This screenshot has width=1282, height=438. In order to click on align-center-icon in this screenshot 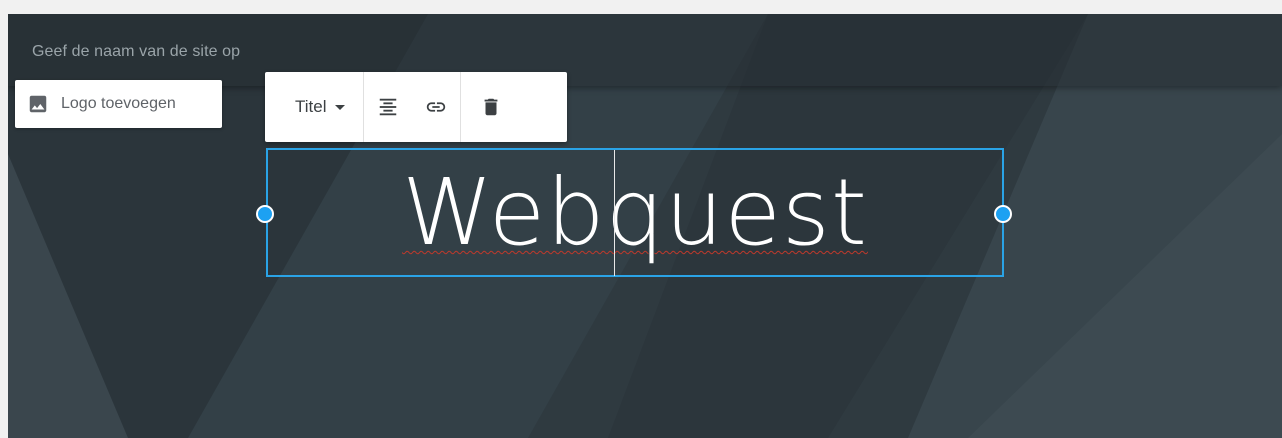, I will do `click(387, 107)`.